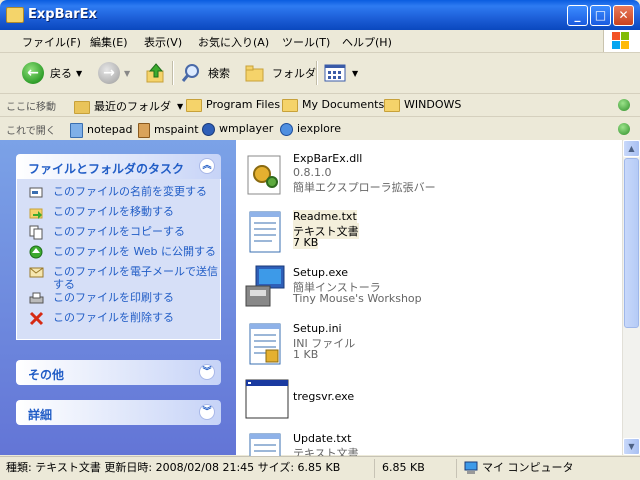  I want to click on folders-button: フォルダ, so click(280, 73).